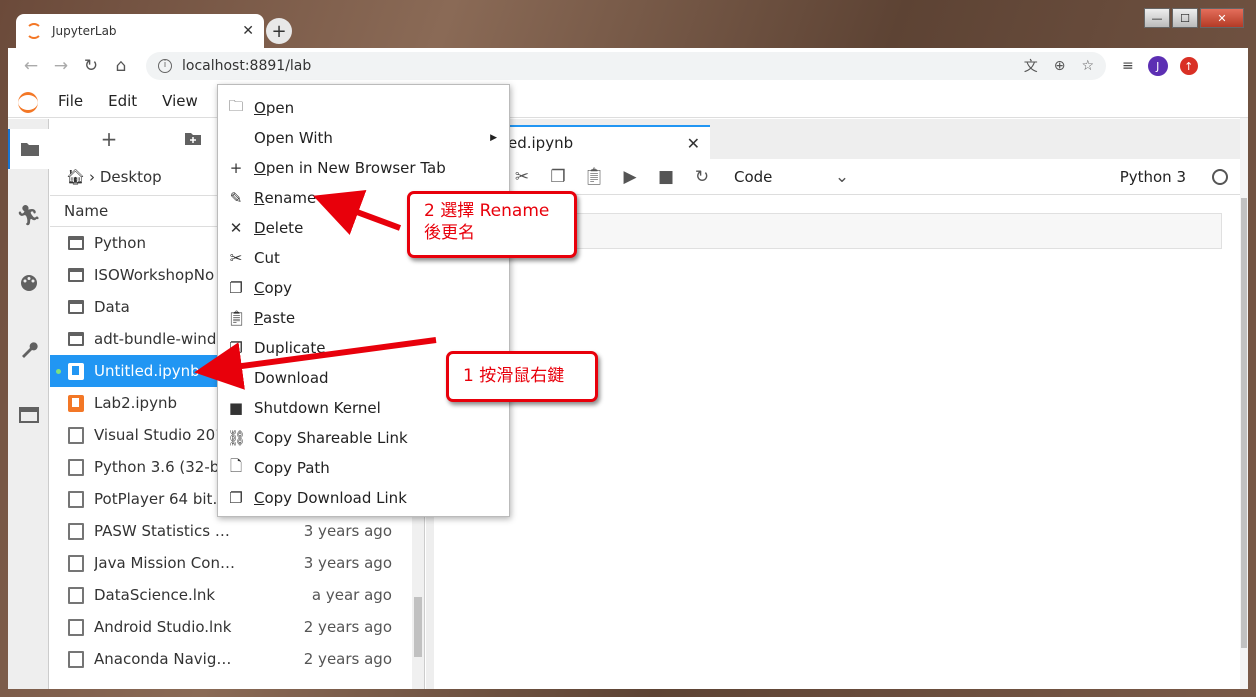 Image resolution: width=1256 pixels, height=697 pixels. I want to click on forward-icon: →, so click(61, 66).